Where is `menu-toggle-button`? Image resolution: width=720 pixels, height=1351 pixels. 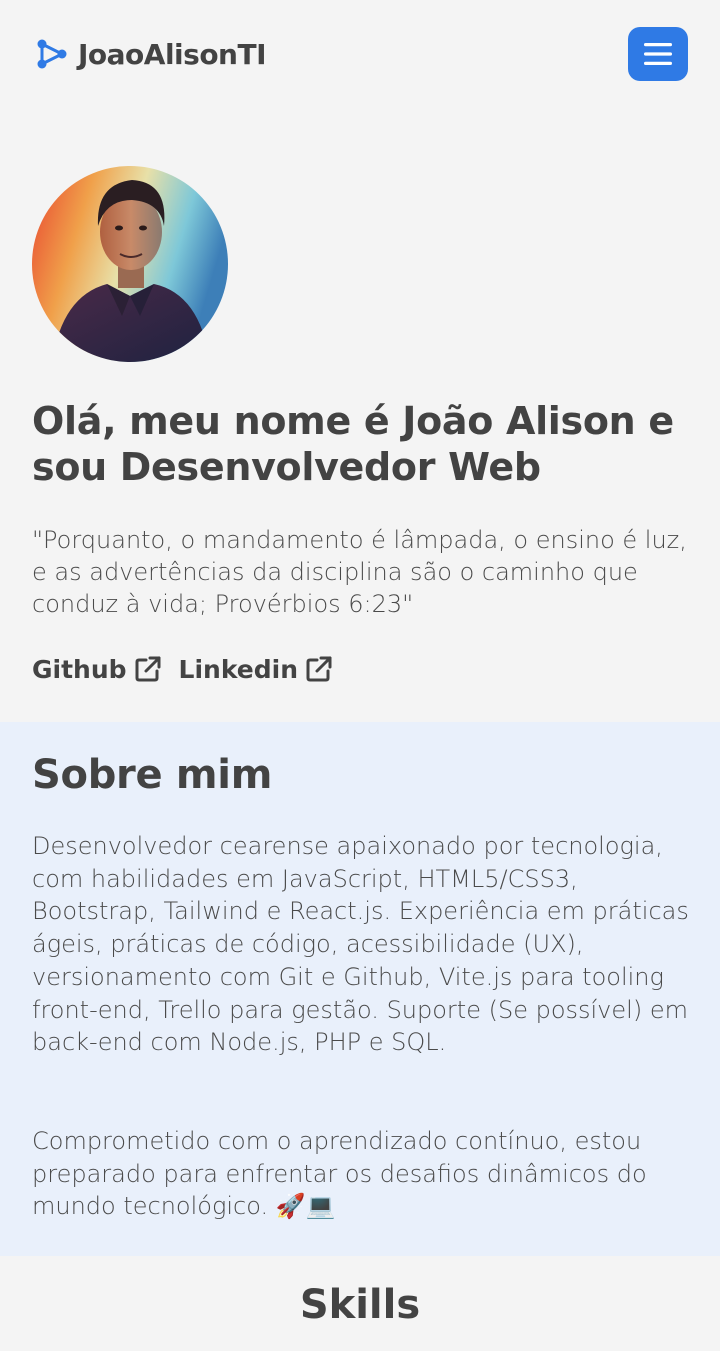
menu-toggle-button is located at coordinates (658, 54).